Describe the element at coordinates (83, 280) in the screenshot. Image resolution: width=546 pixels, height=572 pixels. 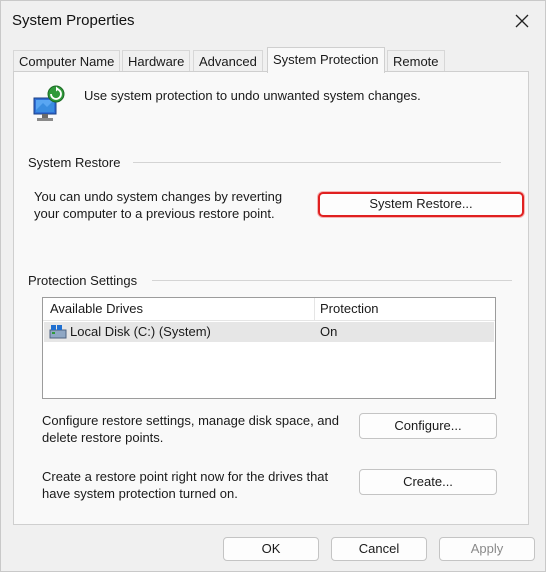
I see `protection-settings-group-label: Protection Settings` at that location.